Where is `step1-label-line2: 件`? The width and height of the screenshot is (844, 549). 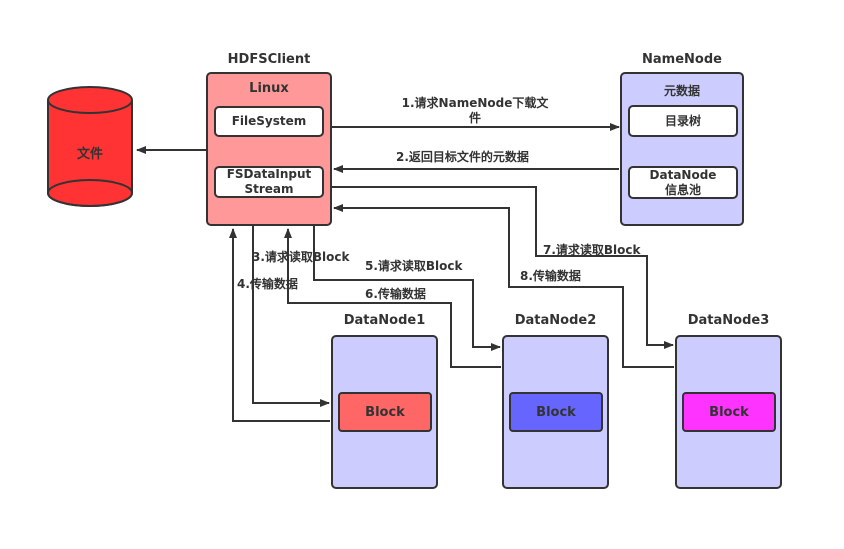
step1-label-line2: 件 is located at coordinates (474, 118).